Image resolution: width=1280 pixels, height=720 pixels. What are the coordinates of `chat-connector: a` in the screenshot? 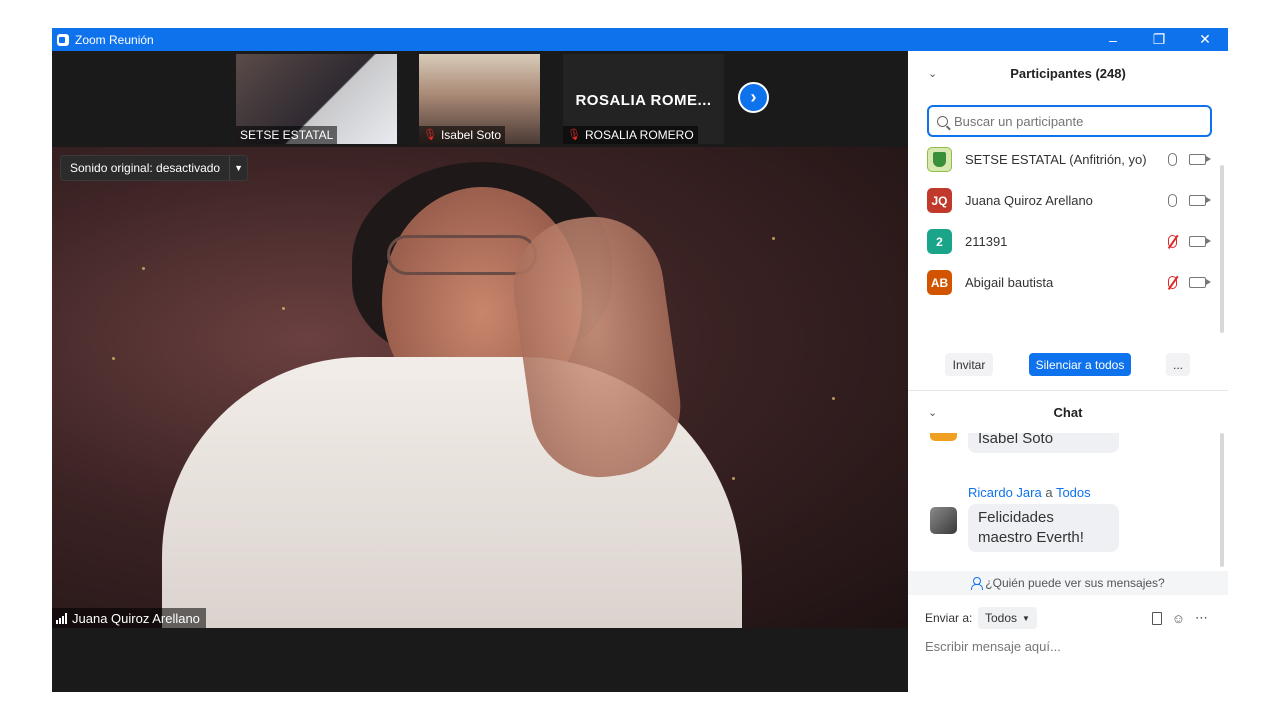 It's located at (1049, 492).